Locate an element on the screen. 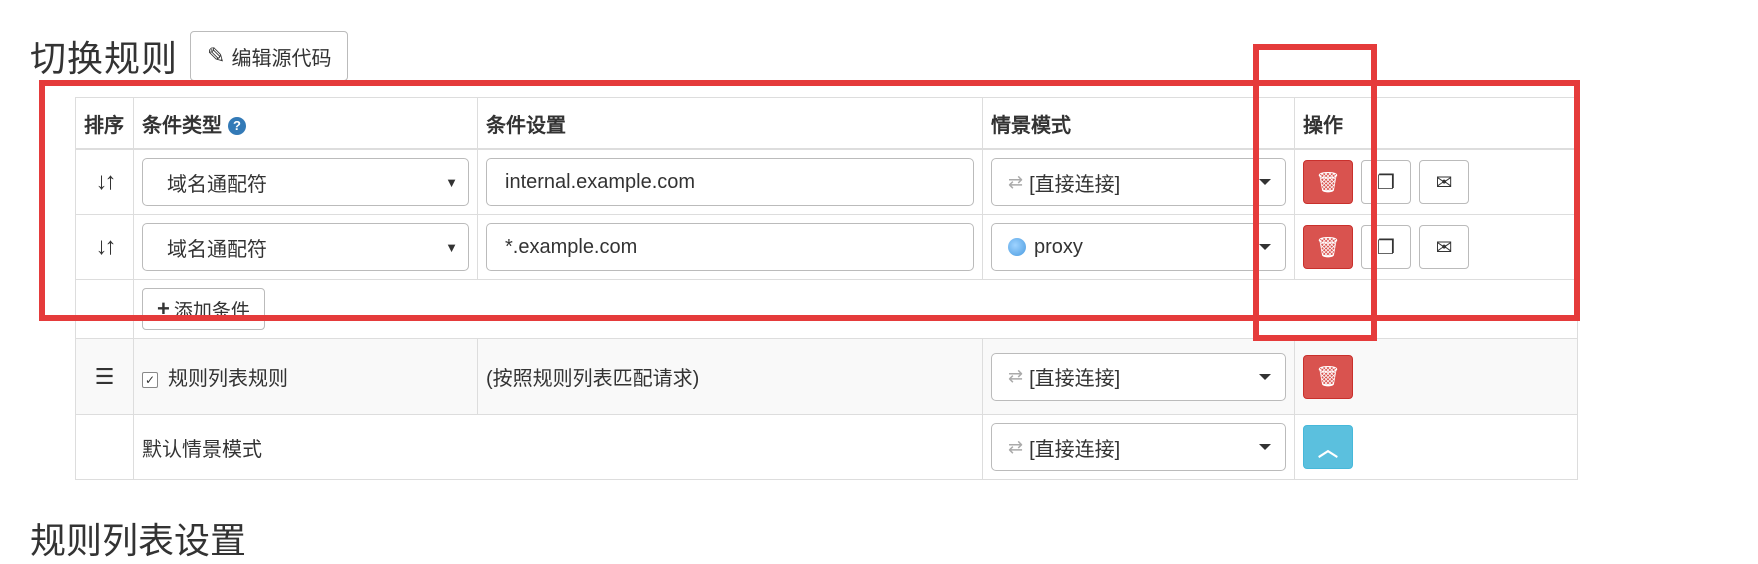 This screenshot has height=564, width=1758. table-header-row: 排序 条件类型? 条件设置 情景模式 操作 is located at coordinates (826, 123).